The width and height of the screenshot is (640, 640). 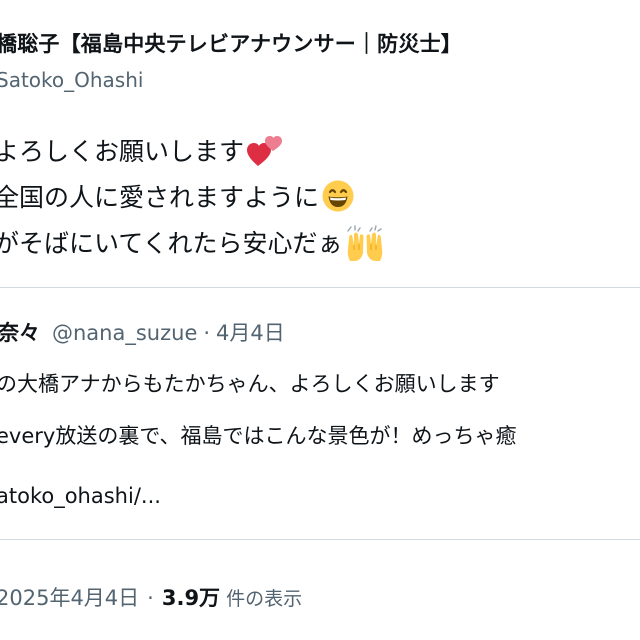 I want to click on quoted-author-name: 奈々, so click(x=20, y=332).